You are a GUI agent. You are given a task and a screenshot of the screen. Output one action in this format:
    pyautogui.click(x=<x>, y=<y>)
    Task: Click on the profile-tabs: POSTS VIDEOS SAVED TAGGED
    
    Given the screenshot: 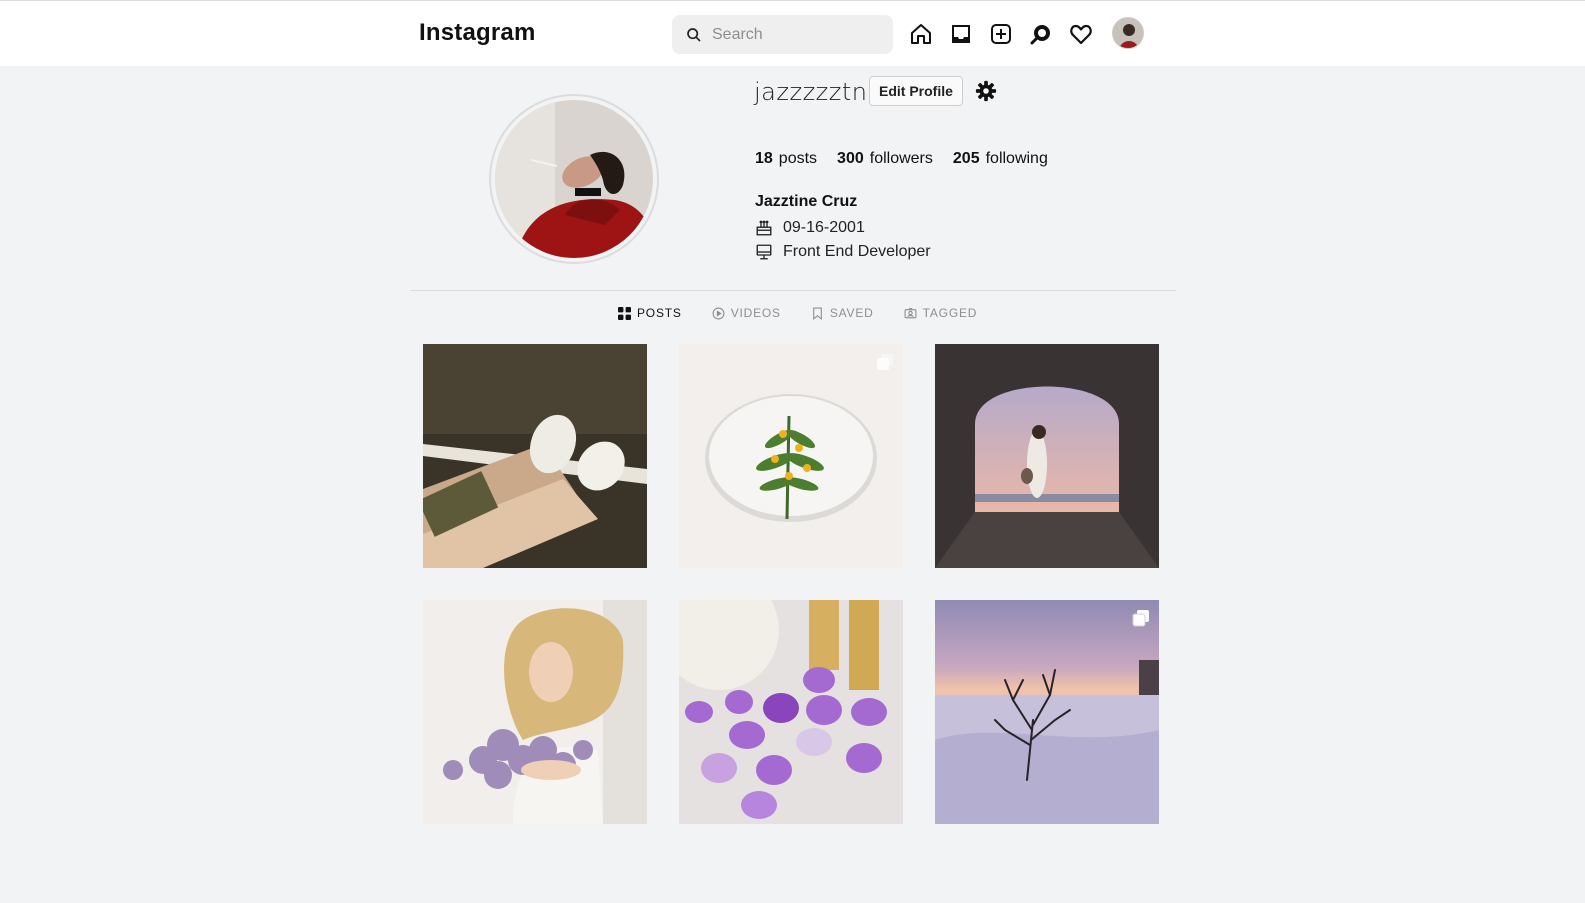 What is the action you would take?
    pyautogui.click(x=812, y=313)
    